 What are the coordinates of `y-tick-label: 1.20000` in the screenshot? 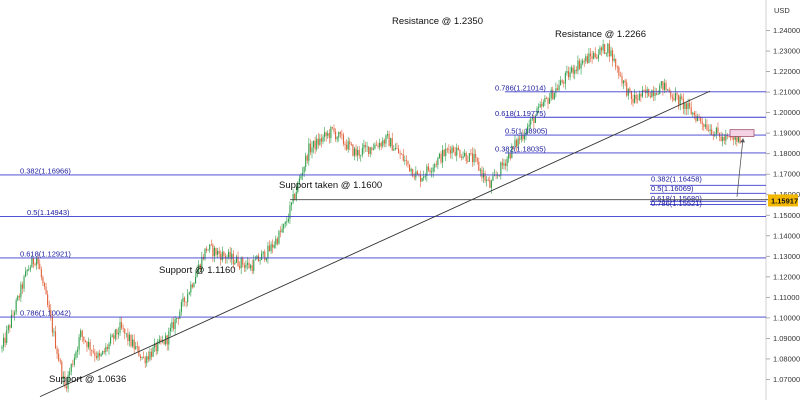 It's located at (786, 112).